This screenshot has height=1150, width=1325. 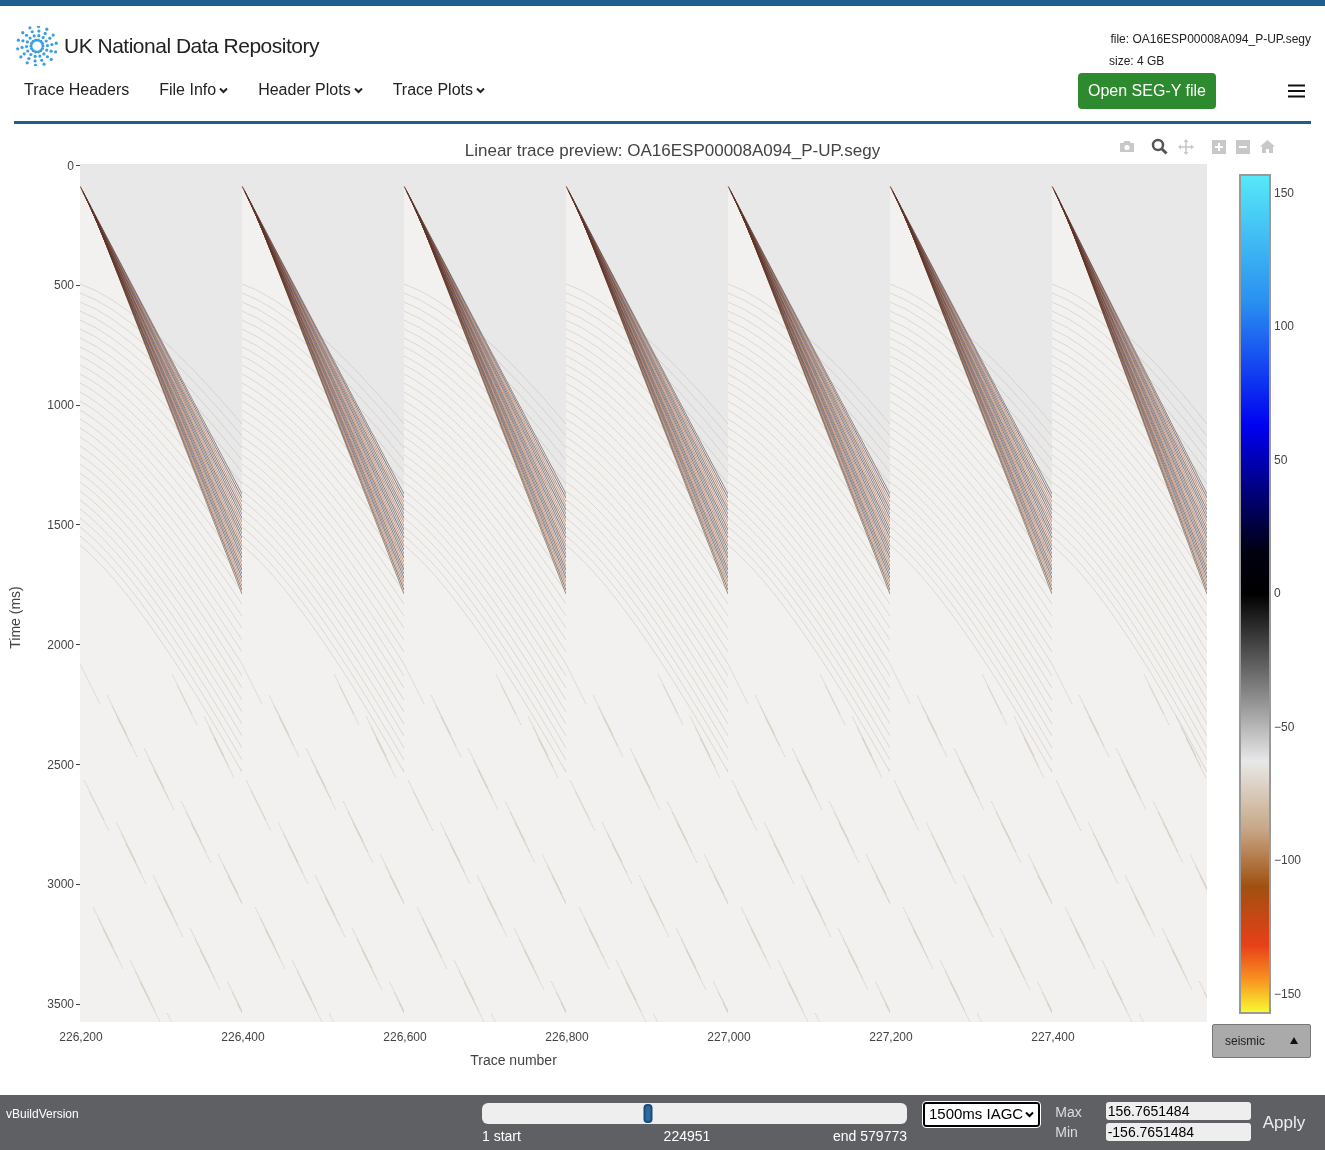 What do you see at coordinates (686, 1136) in the screenshot?
I see `slider-value-label: 224951` at bounding box center [686, 1136].